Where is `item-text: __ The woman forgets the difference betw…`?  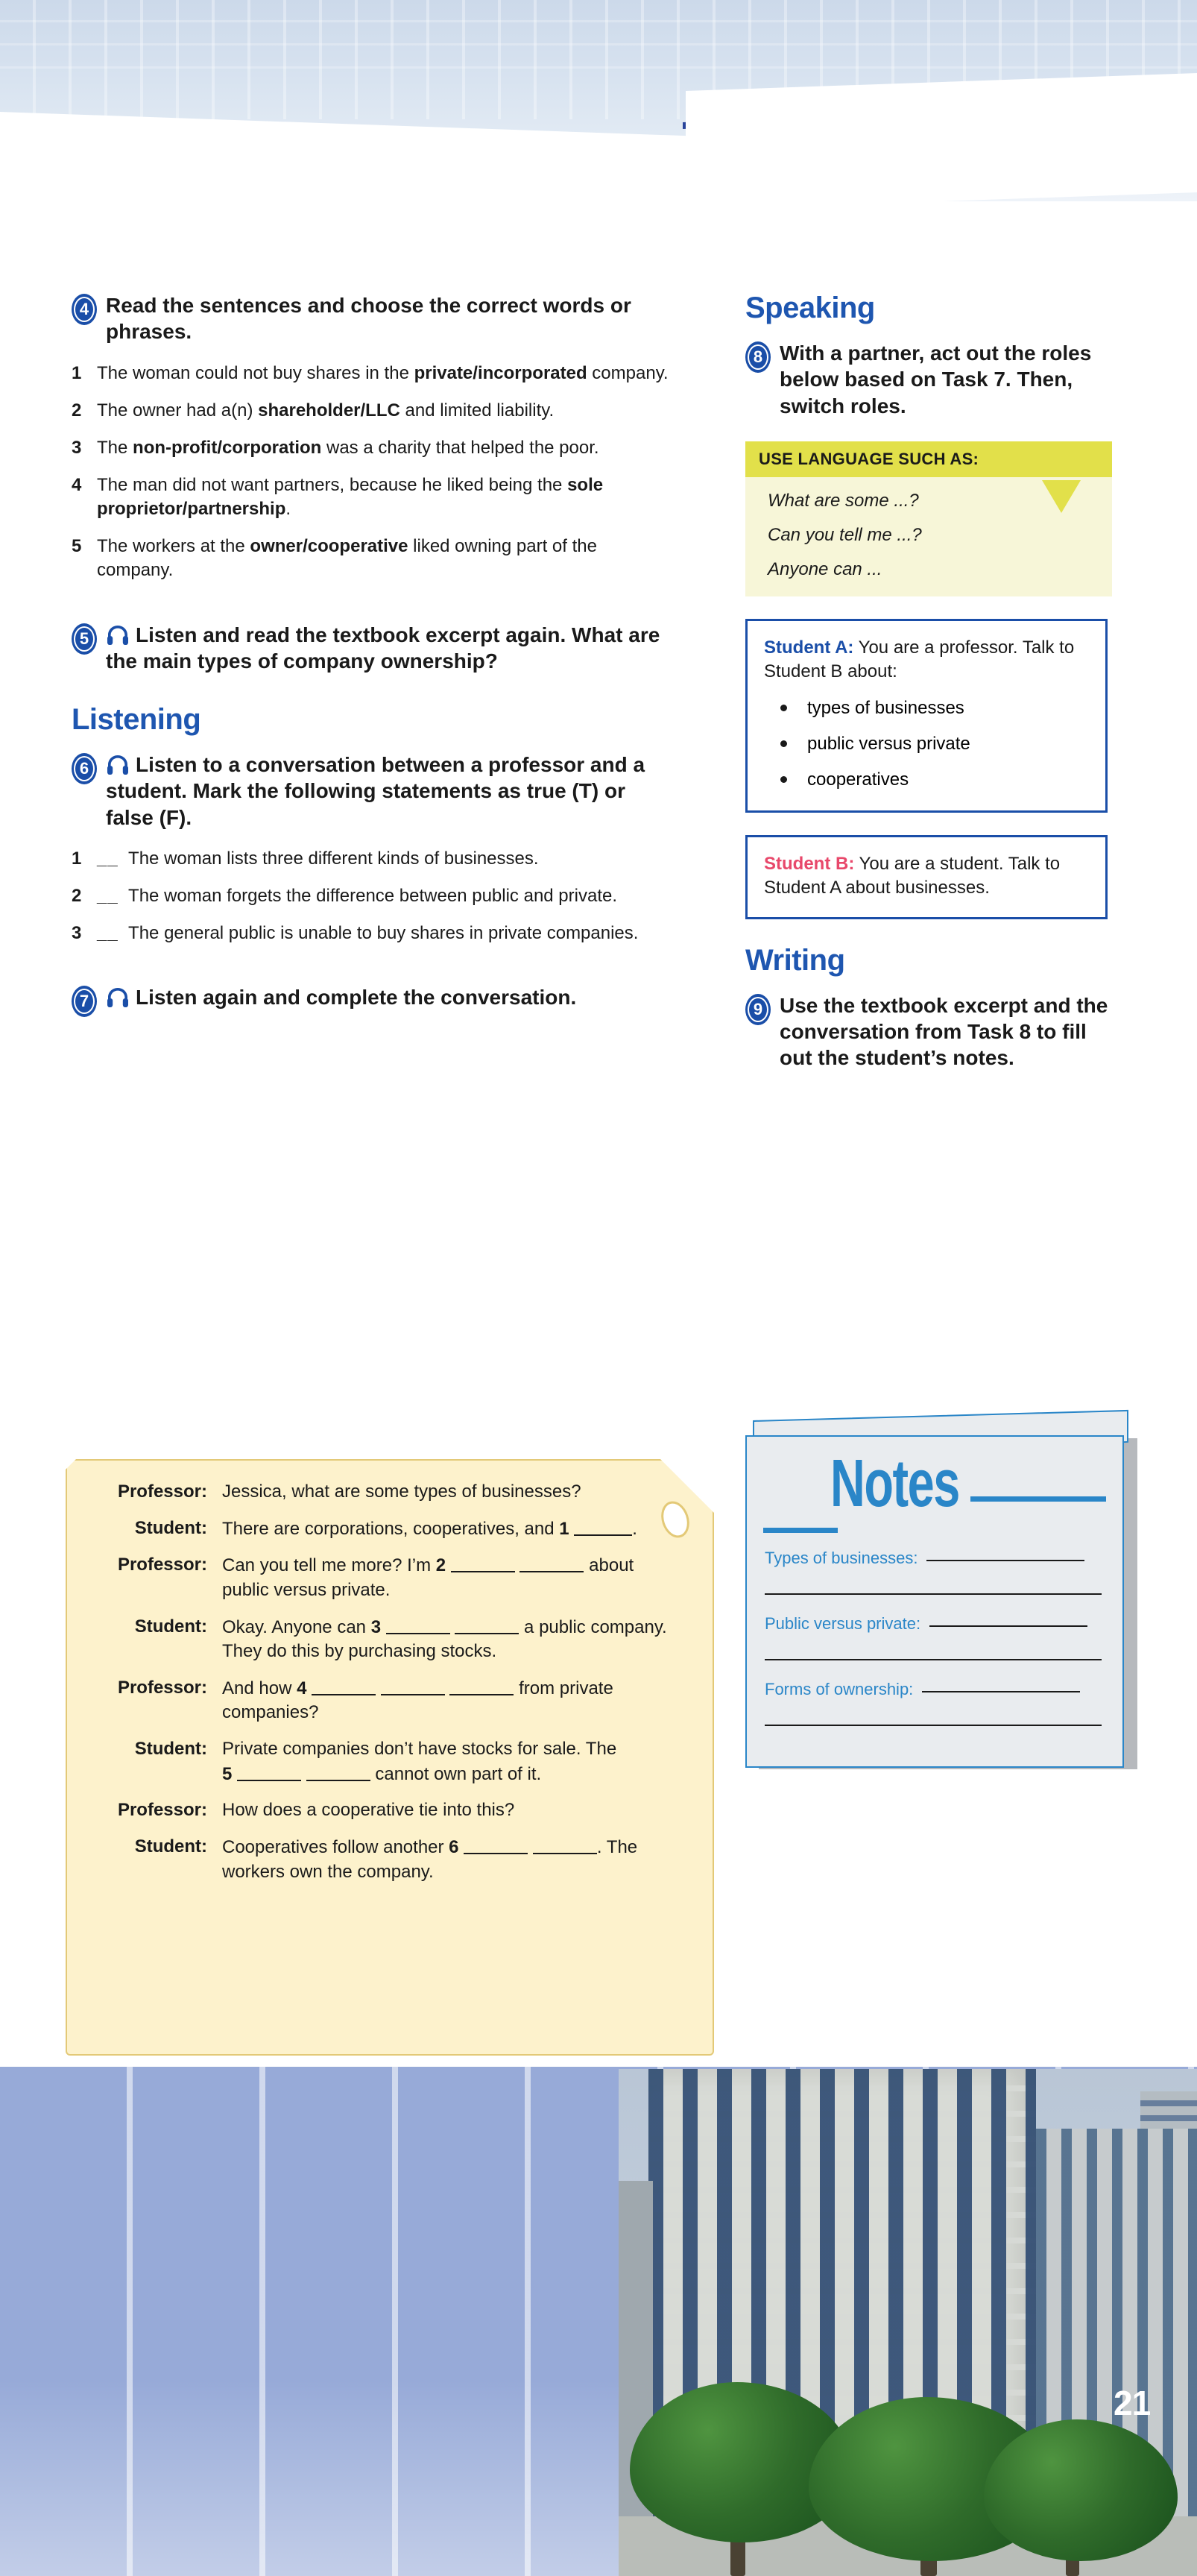
item-text: __ The woman forgets the difference betw… is located at coordinates (357, 897).